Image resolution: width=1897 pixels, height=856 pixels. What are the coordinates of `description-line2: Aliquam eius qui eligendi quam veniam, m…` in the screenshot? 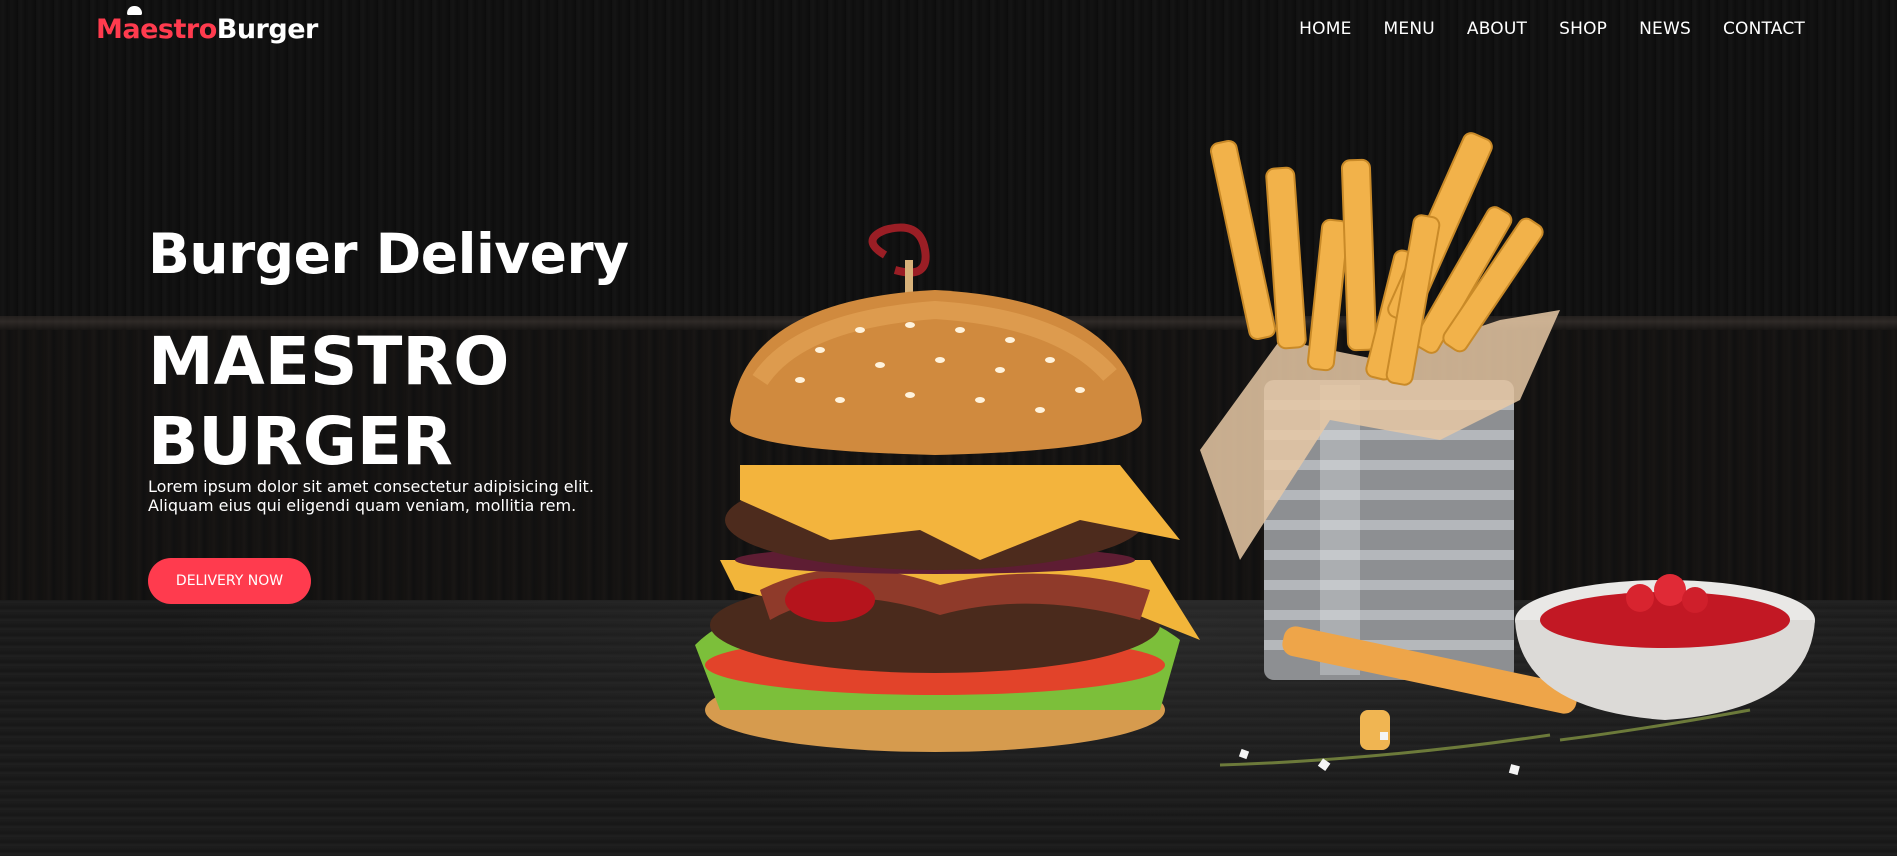 It's located at (362, 505).